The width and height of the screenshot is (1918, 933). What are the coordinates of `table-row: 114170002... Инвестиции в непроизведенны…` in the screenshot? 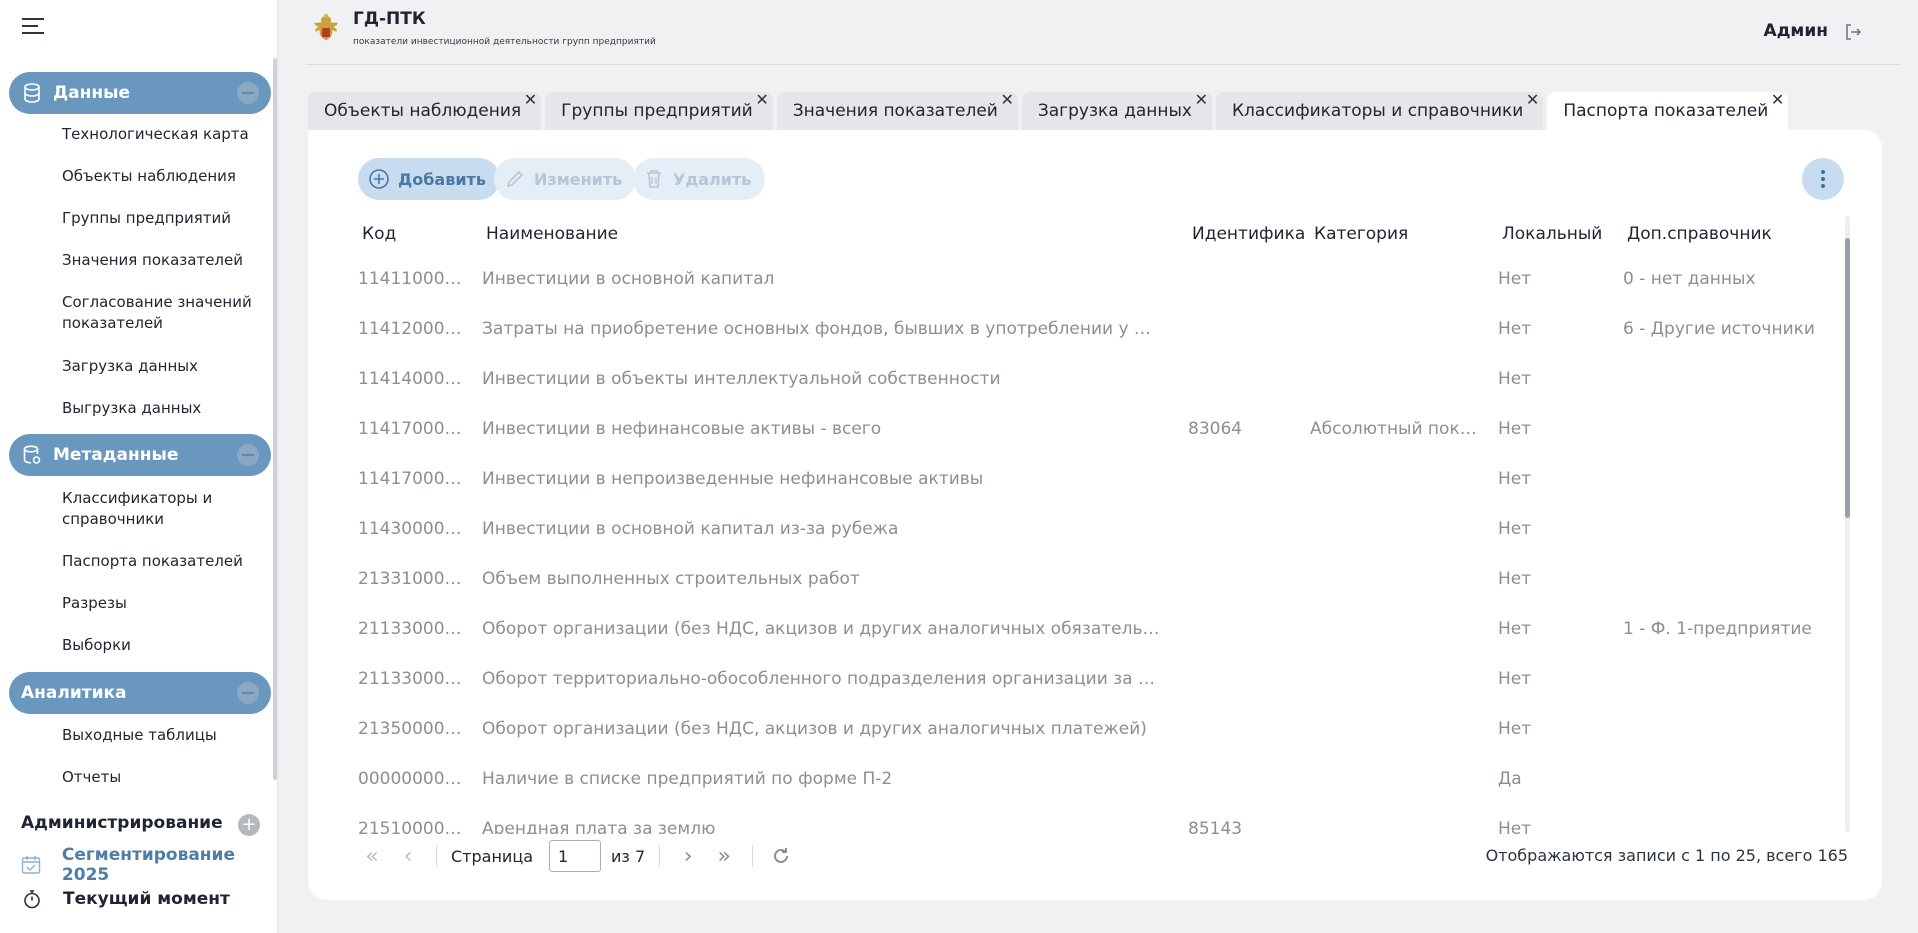 It's located at (1088, 479).